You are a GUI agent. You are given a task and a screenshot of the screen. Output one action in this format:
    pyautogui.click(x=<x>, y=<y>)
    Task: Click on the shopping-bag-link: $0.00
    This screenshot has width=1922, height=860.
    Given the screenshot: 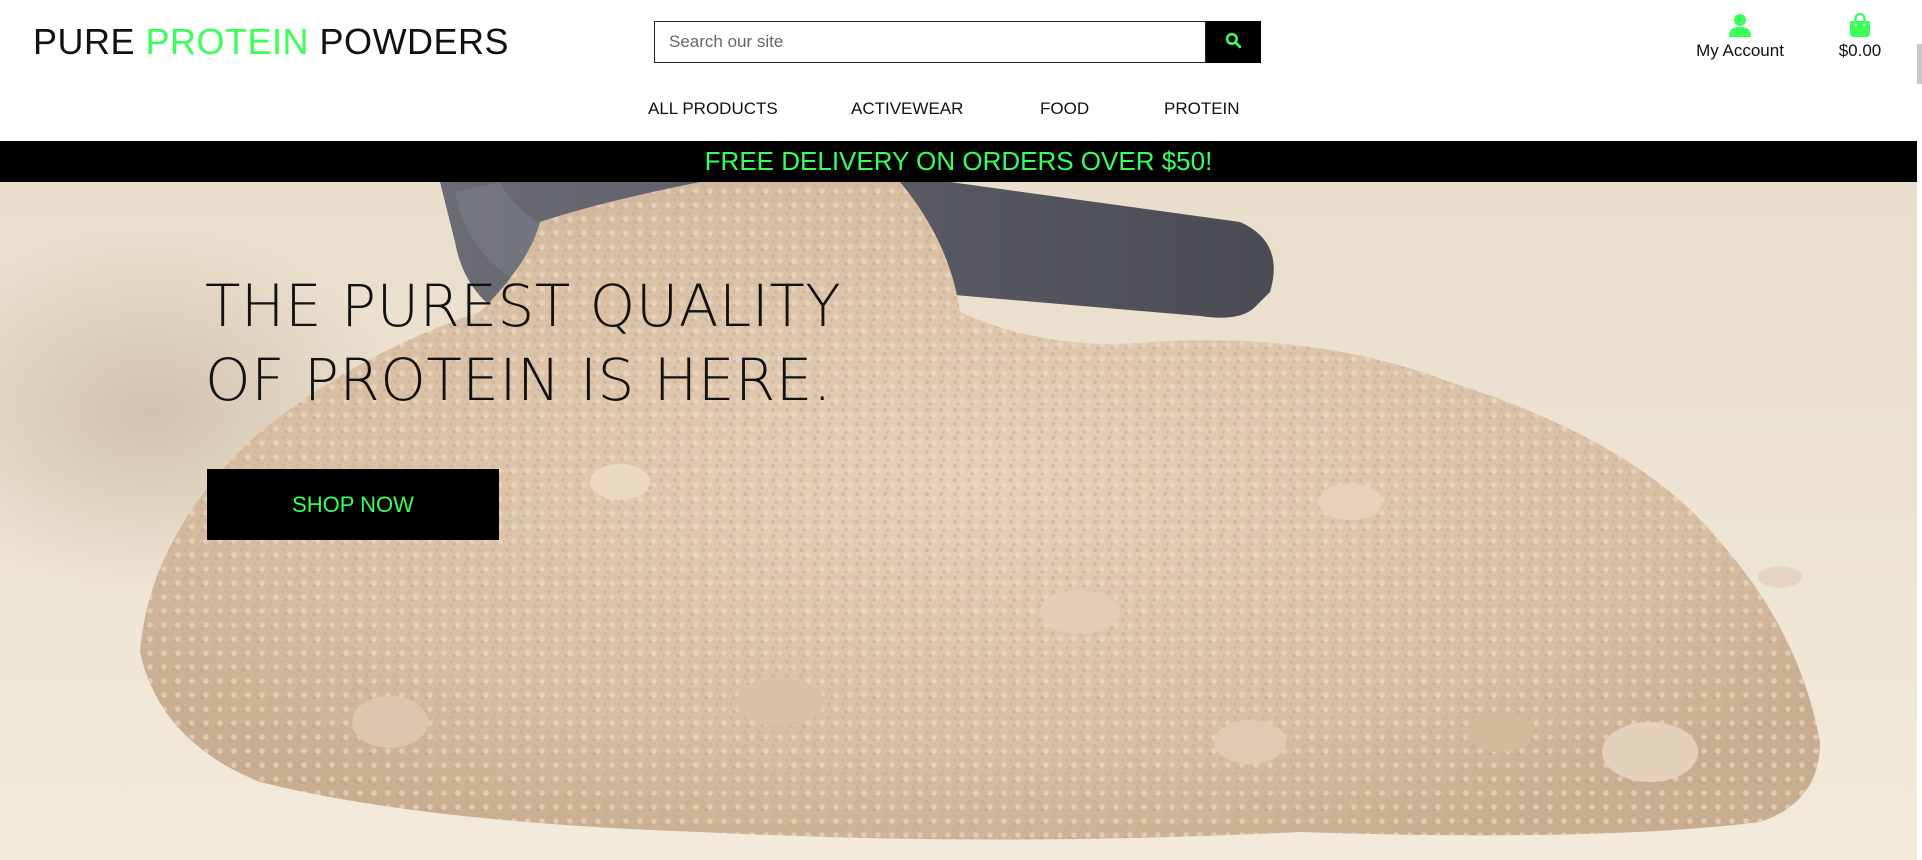 What is the action you would take?
    pyautogui.click(x=1860, y=37)
    